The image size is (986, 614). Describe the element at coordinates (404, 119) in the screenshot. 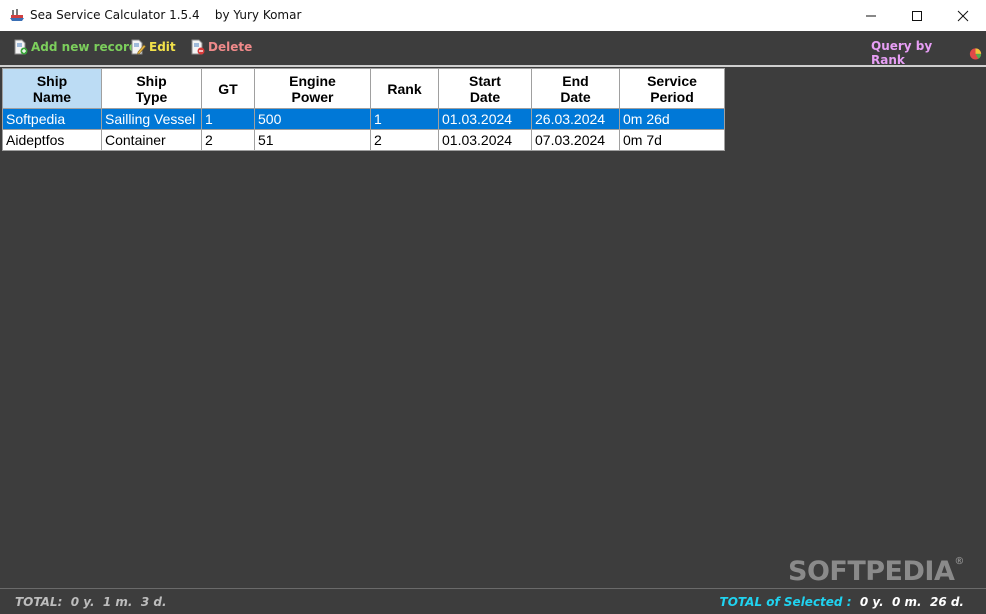

I see `cell-rank: 1` at that location.